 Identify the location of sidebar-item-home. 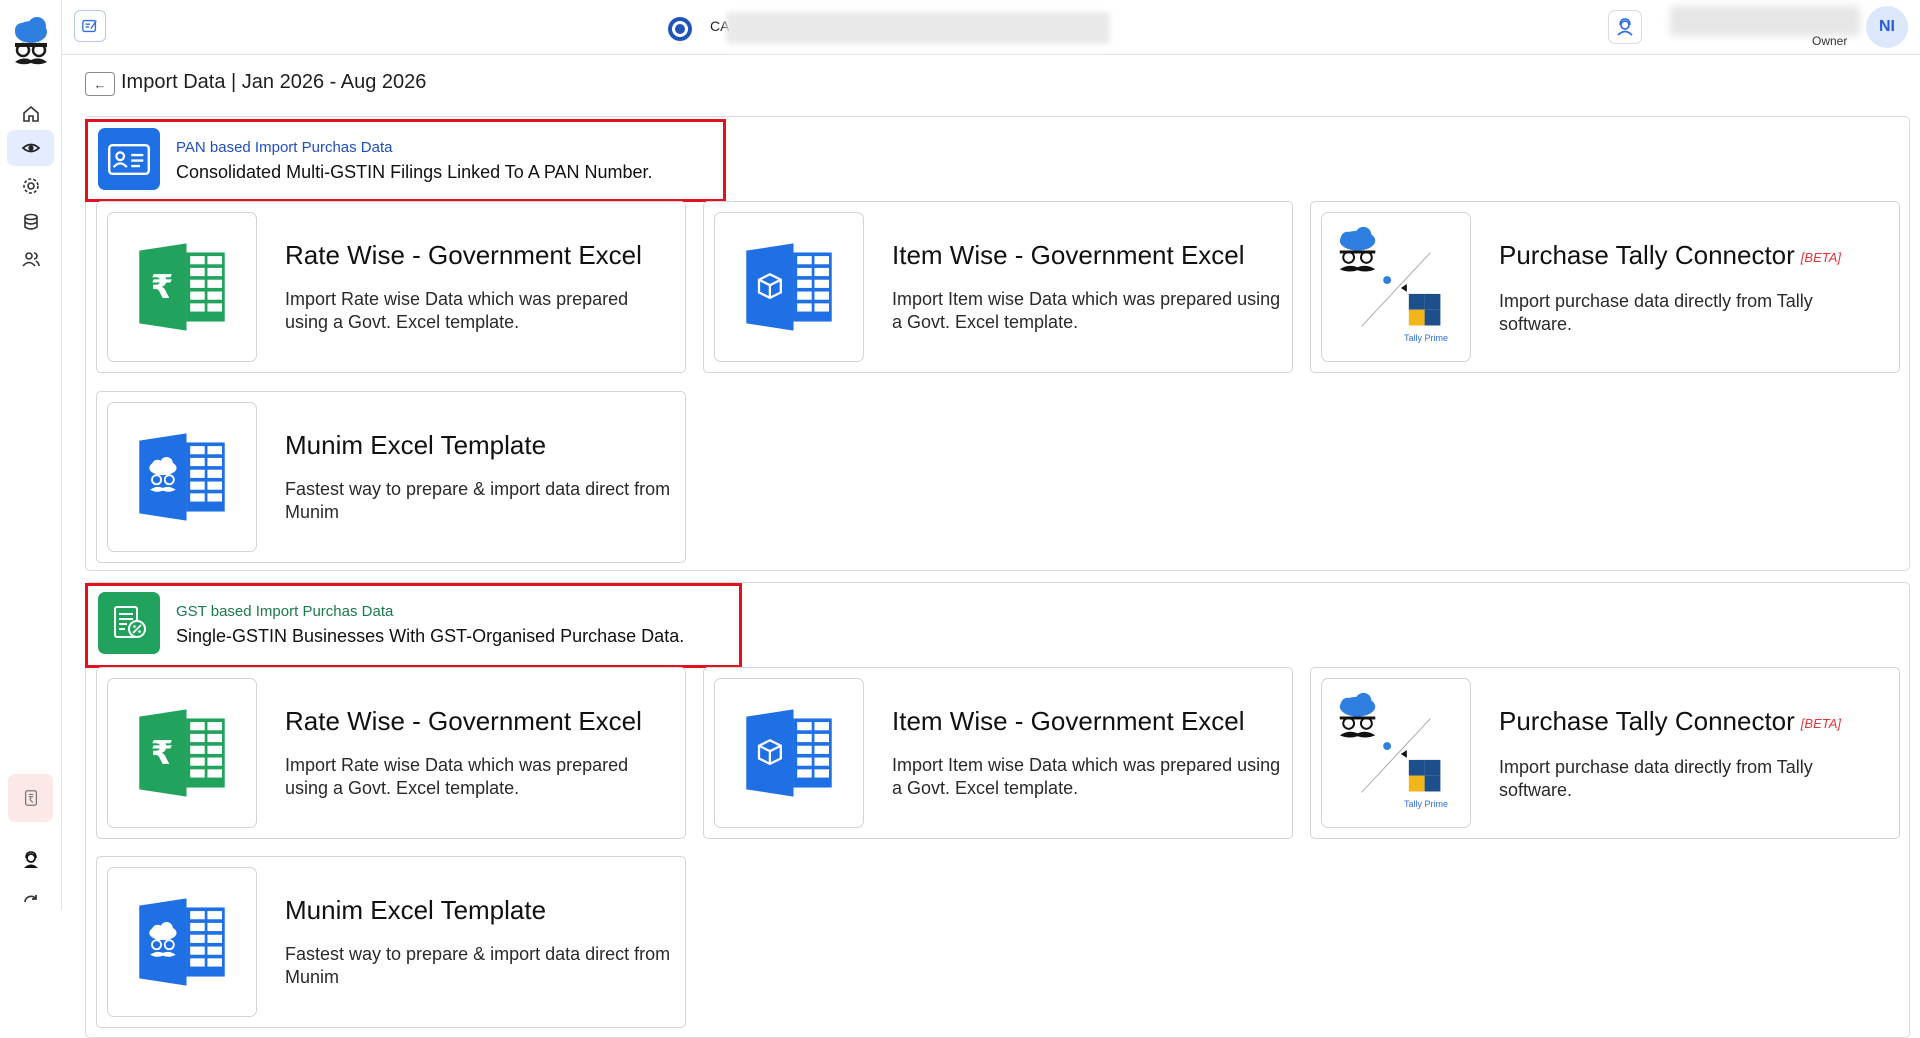
(30, 114).